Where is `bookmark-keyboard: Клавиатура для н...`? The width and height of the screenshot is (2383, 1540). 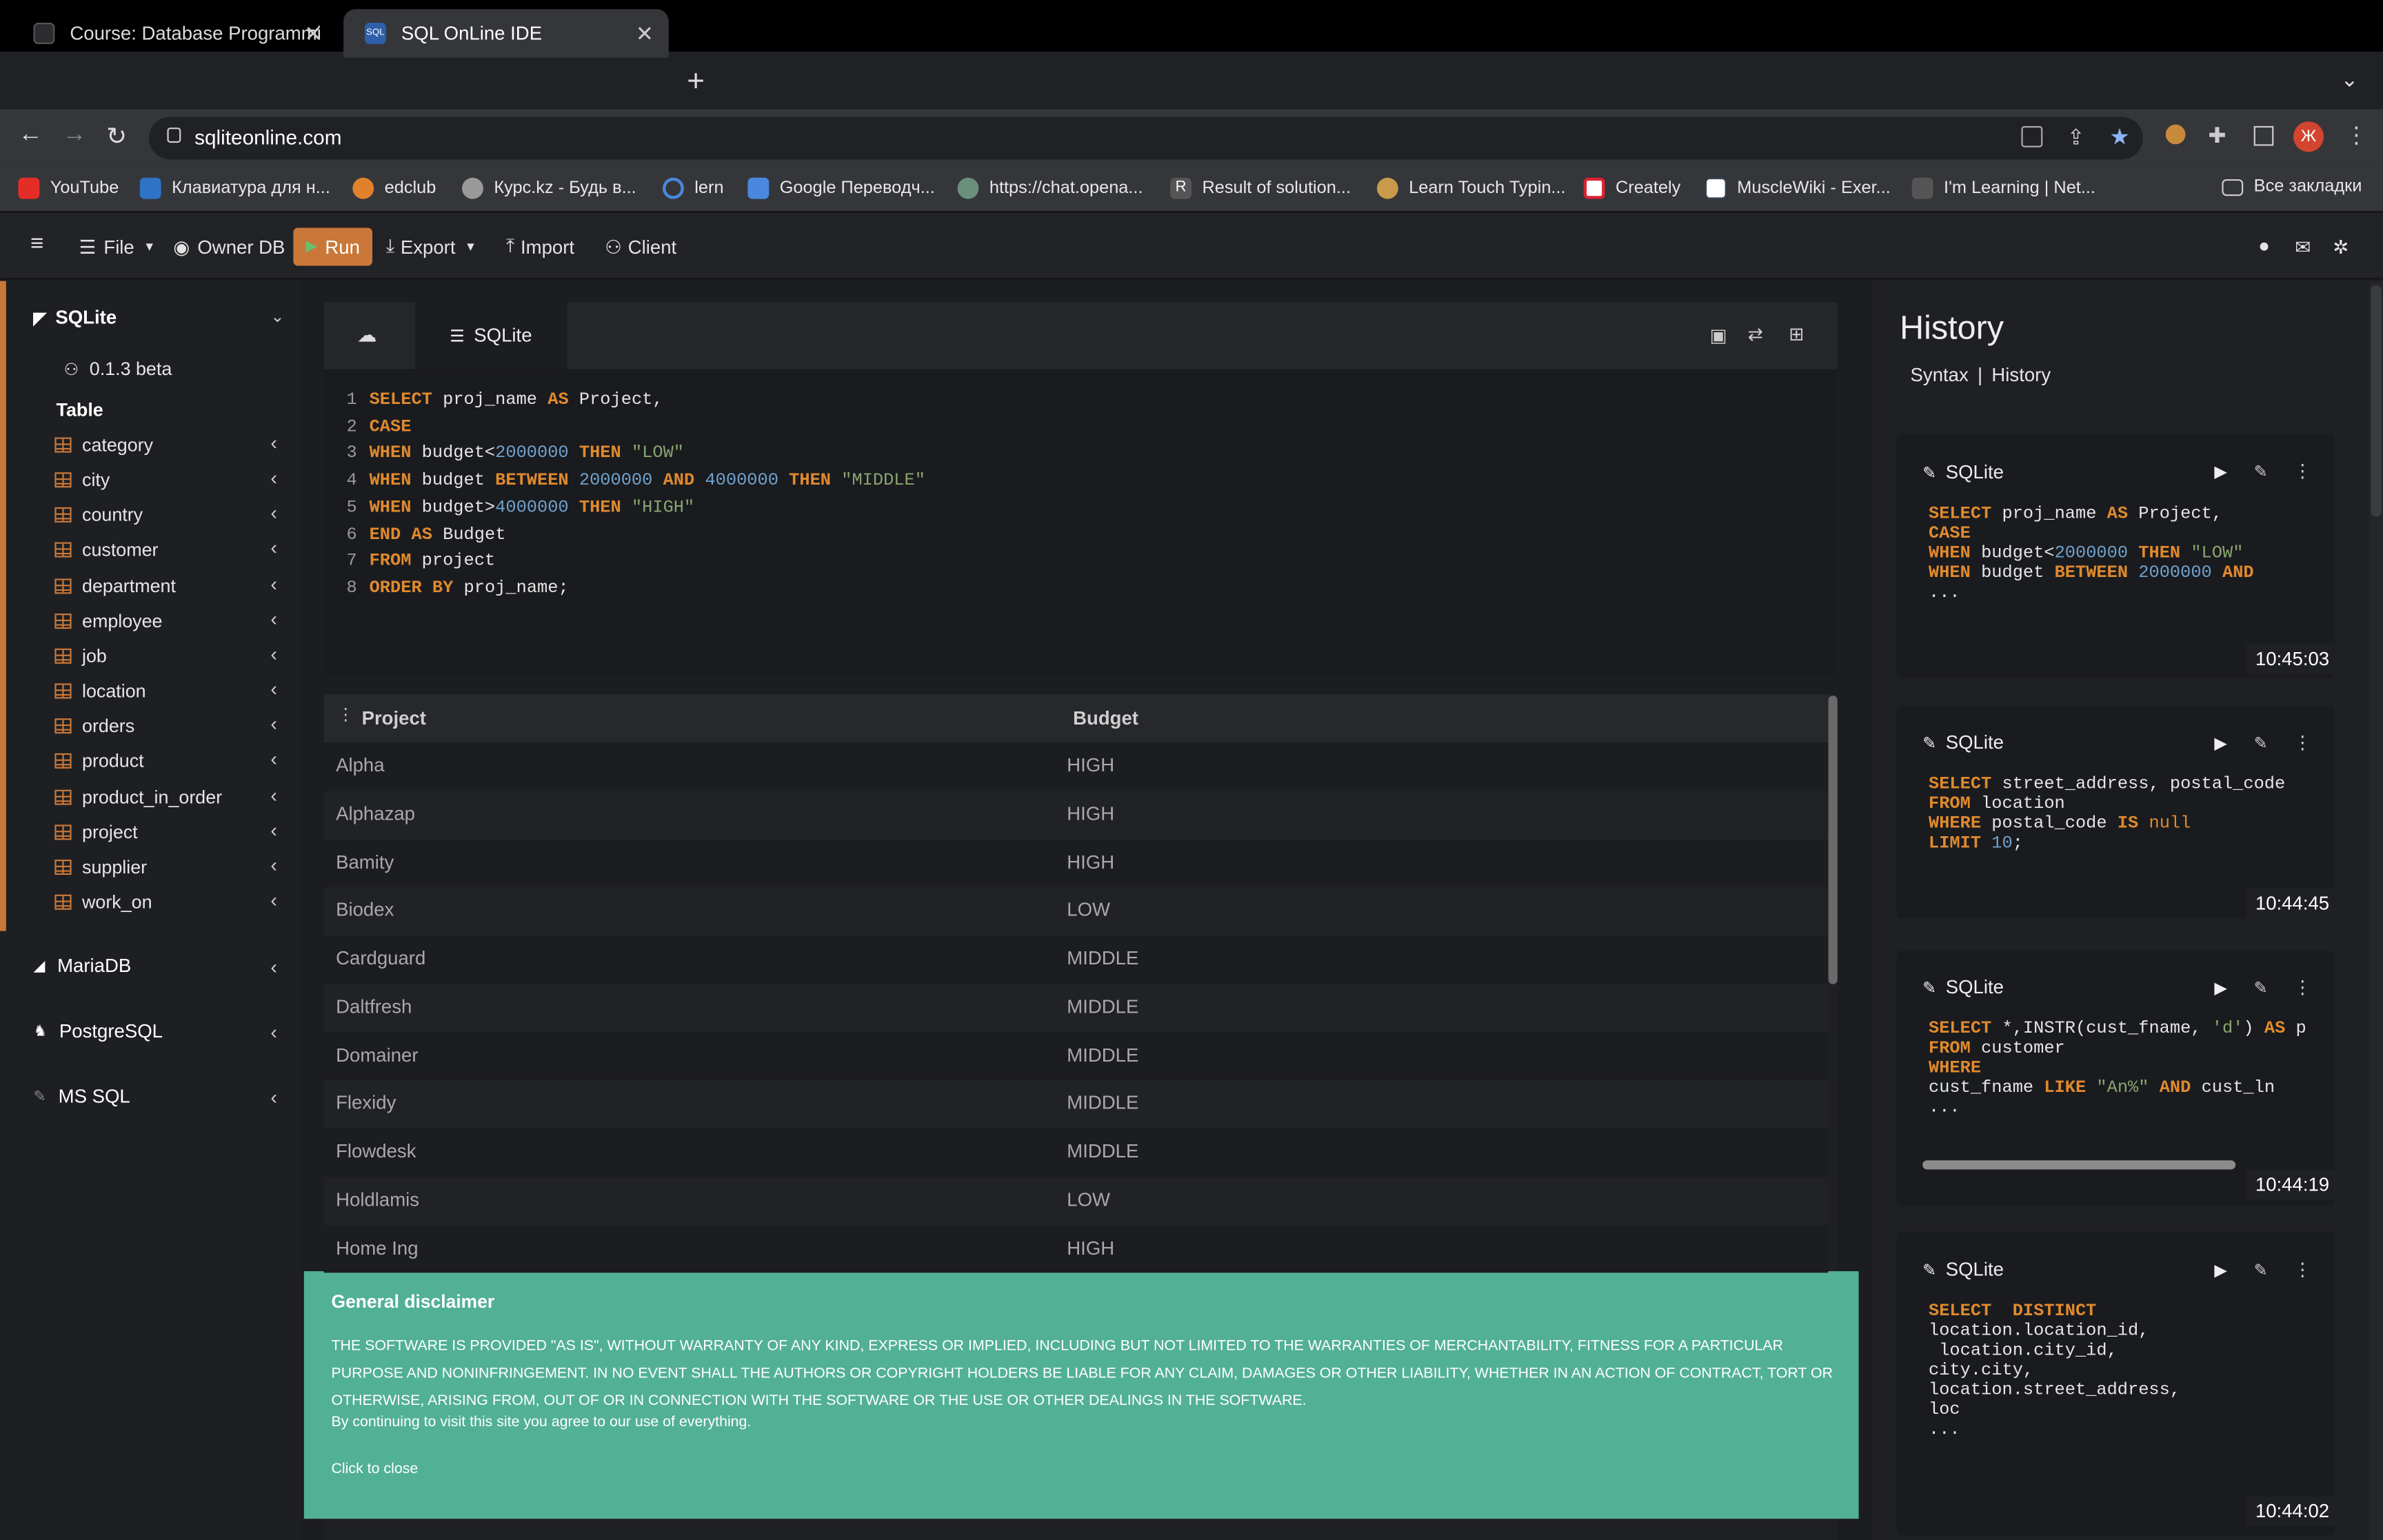
bookmark-keyboard: Клавиатура для н... is located at coordinates (234, 188).